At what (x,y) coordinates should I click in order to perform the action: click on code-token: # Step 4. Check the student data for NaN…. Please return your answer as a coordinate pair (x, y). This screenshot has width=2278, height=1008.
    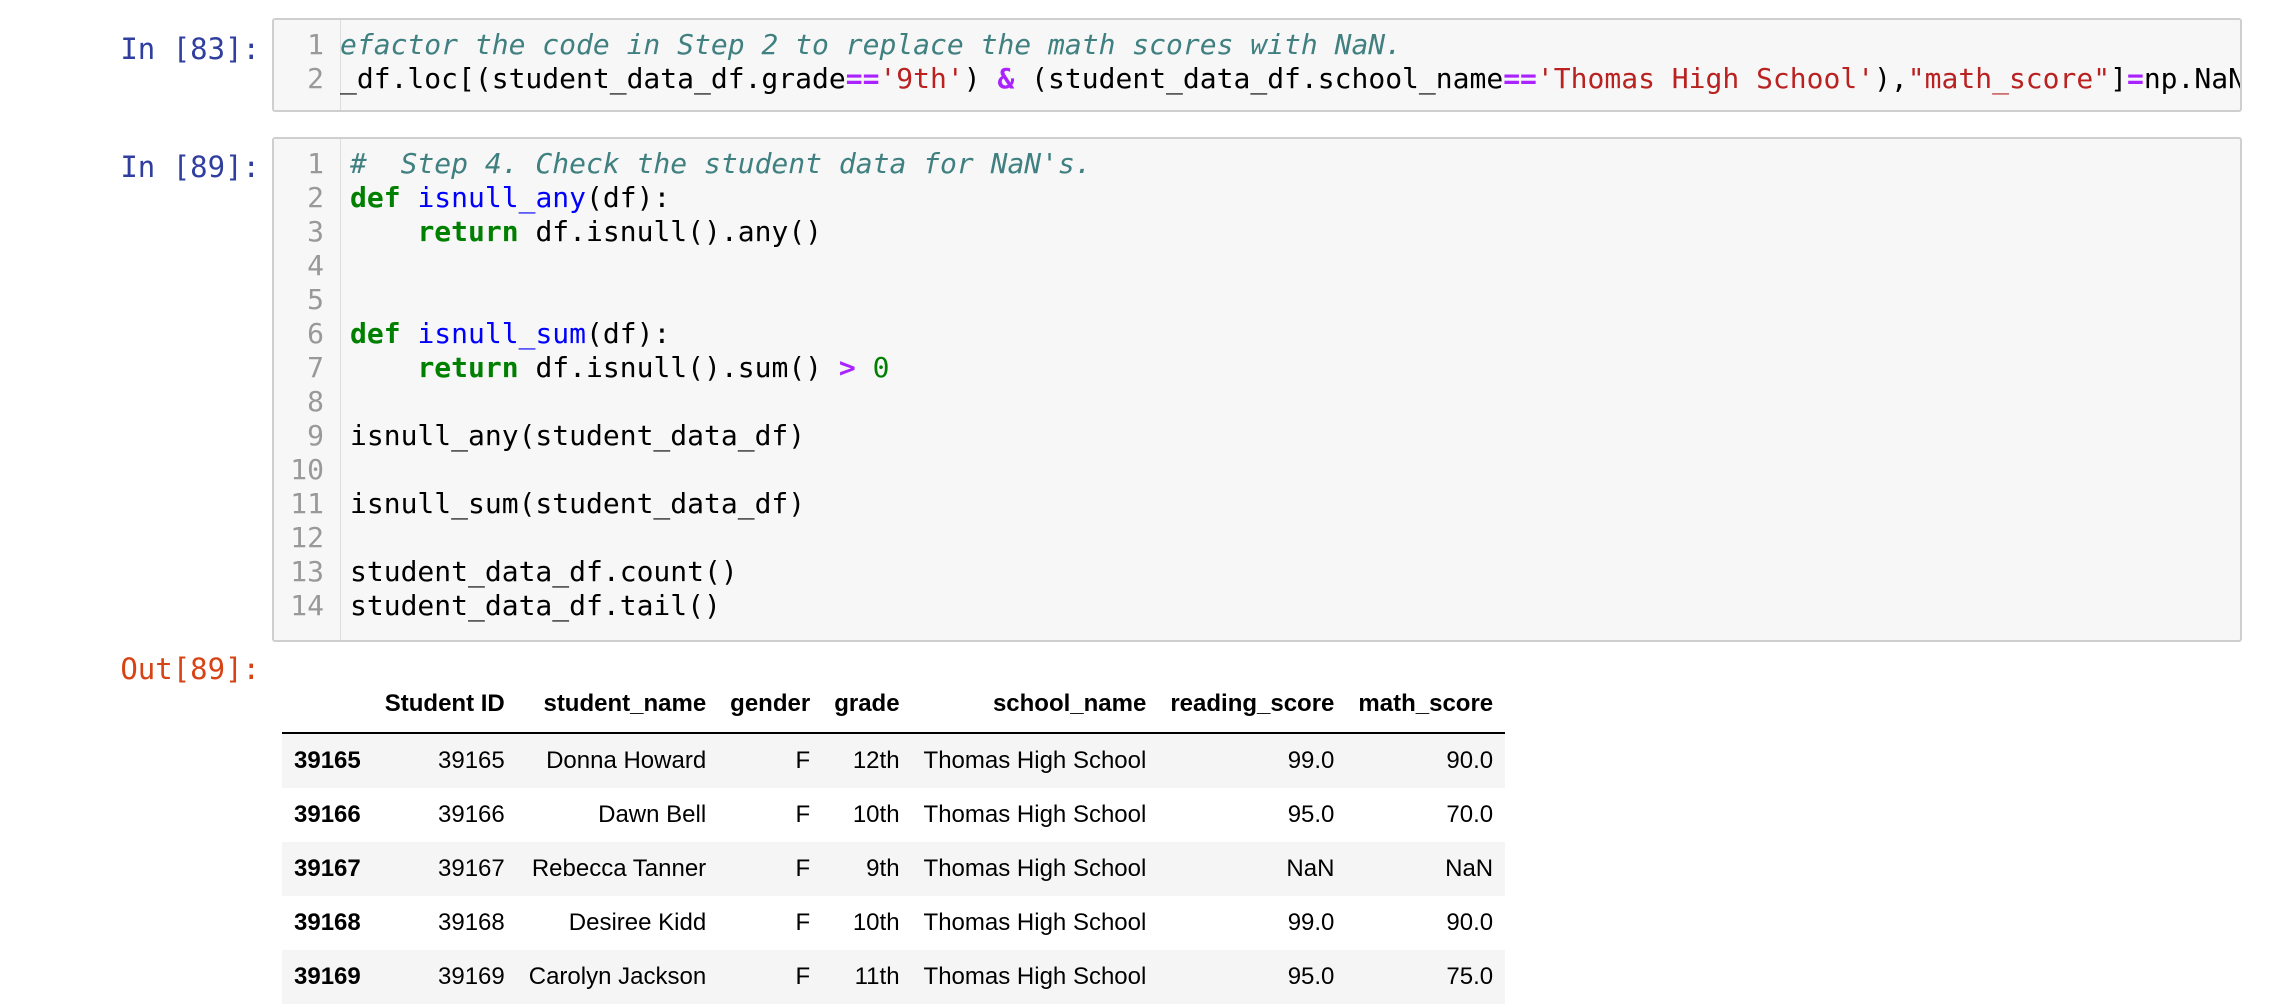
    Looking at the image, I should click on (721, 163).